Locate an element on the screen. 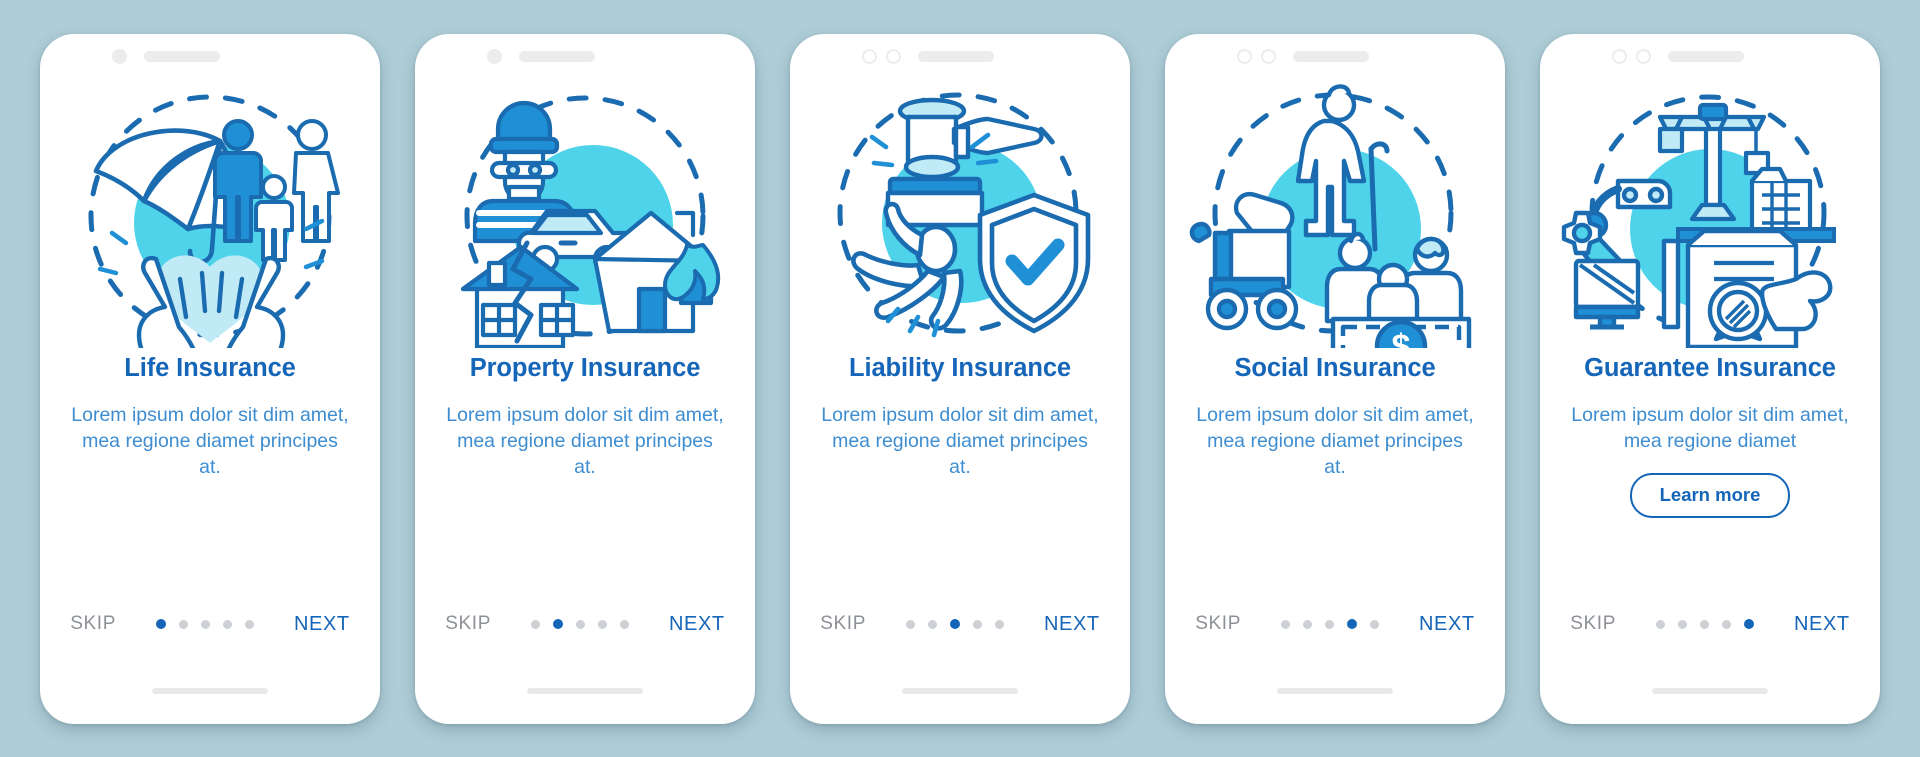 This screenshot has width=1920, height=757. card-title: Life Insurance is located at coordinates (210, 367).